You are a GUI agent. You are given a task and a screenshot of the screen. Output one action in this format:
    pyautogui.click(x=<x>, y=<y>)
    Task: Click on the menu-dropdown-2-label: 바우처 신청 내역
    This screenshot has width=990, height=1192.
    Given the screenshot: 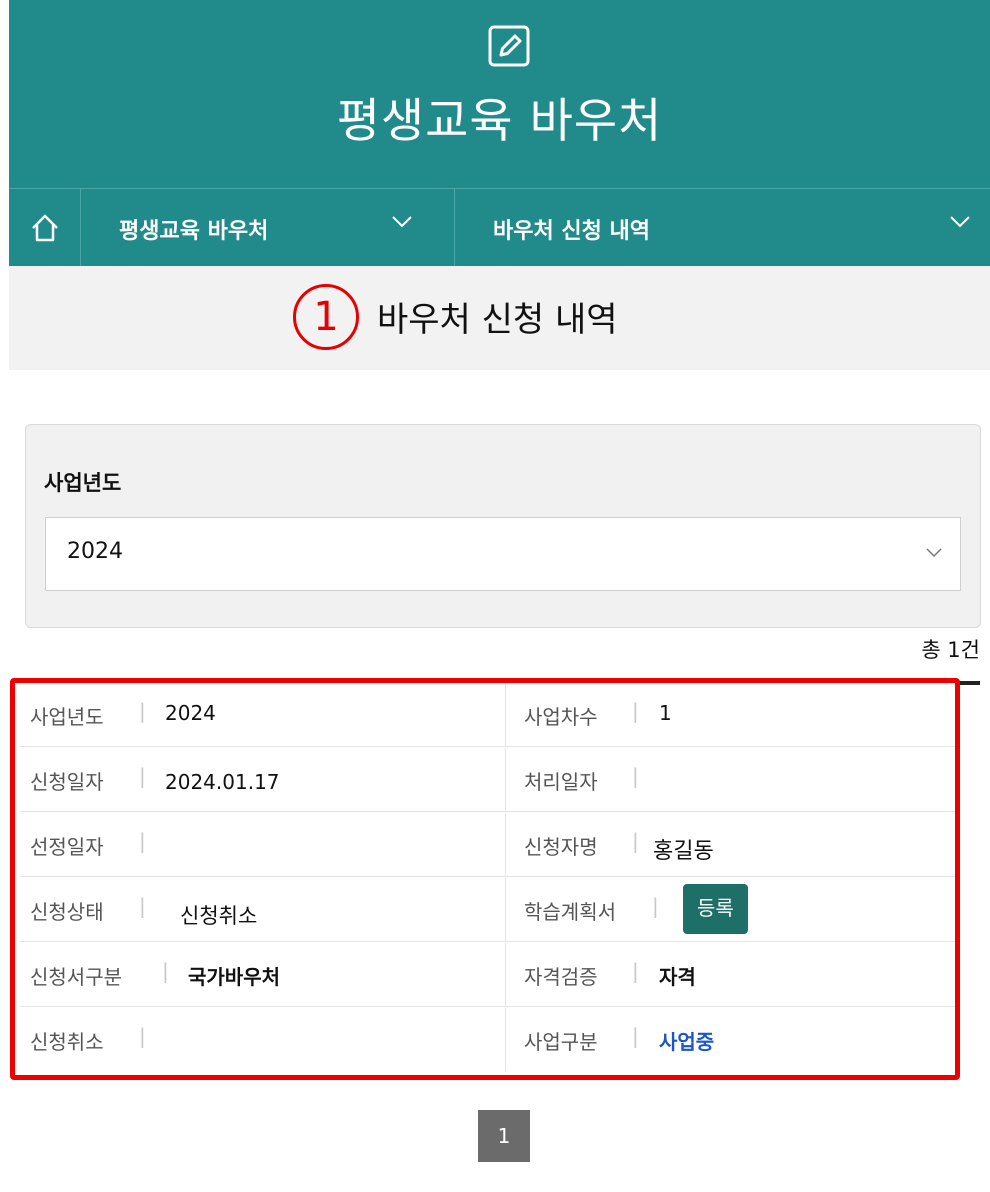 What is the action you would take?
    pyautogui.click(x=571, y=231)
    